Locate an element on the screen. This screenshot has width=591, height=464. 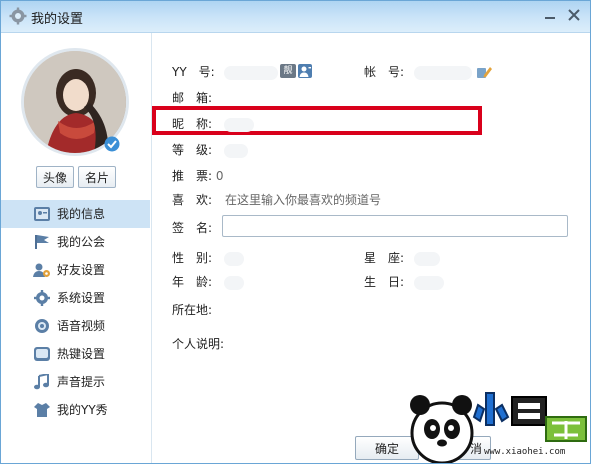
settings-nav: 我的信息 我的公会 好友设置 系统设置 语音视频 热键设置 声音提示 我的YY秀 is located at coordinates (75, 312).